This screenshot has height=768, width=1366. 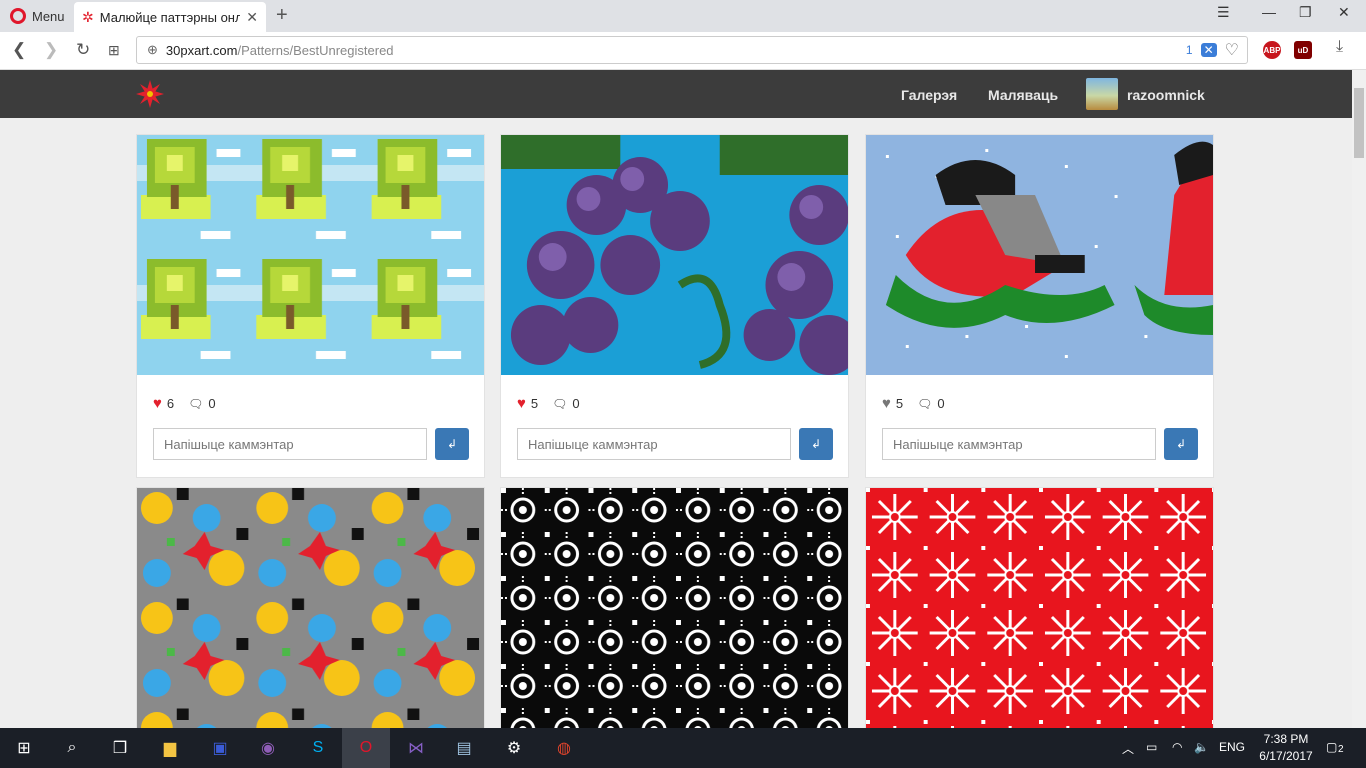 I want to click on globe-icon: ⊕, so click(x=152, y=49).